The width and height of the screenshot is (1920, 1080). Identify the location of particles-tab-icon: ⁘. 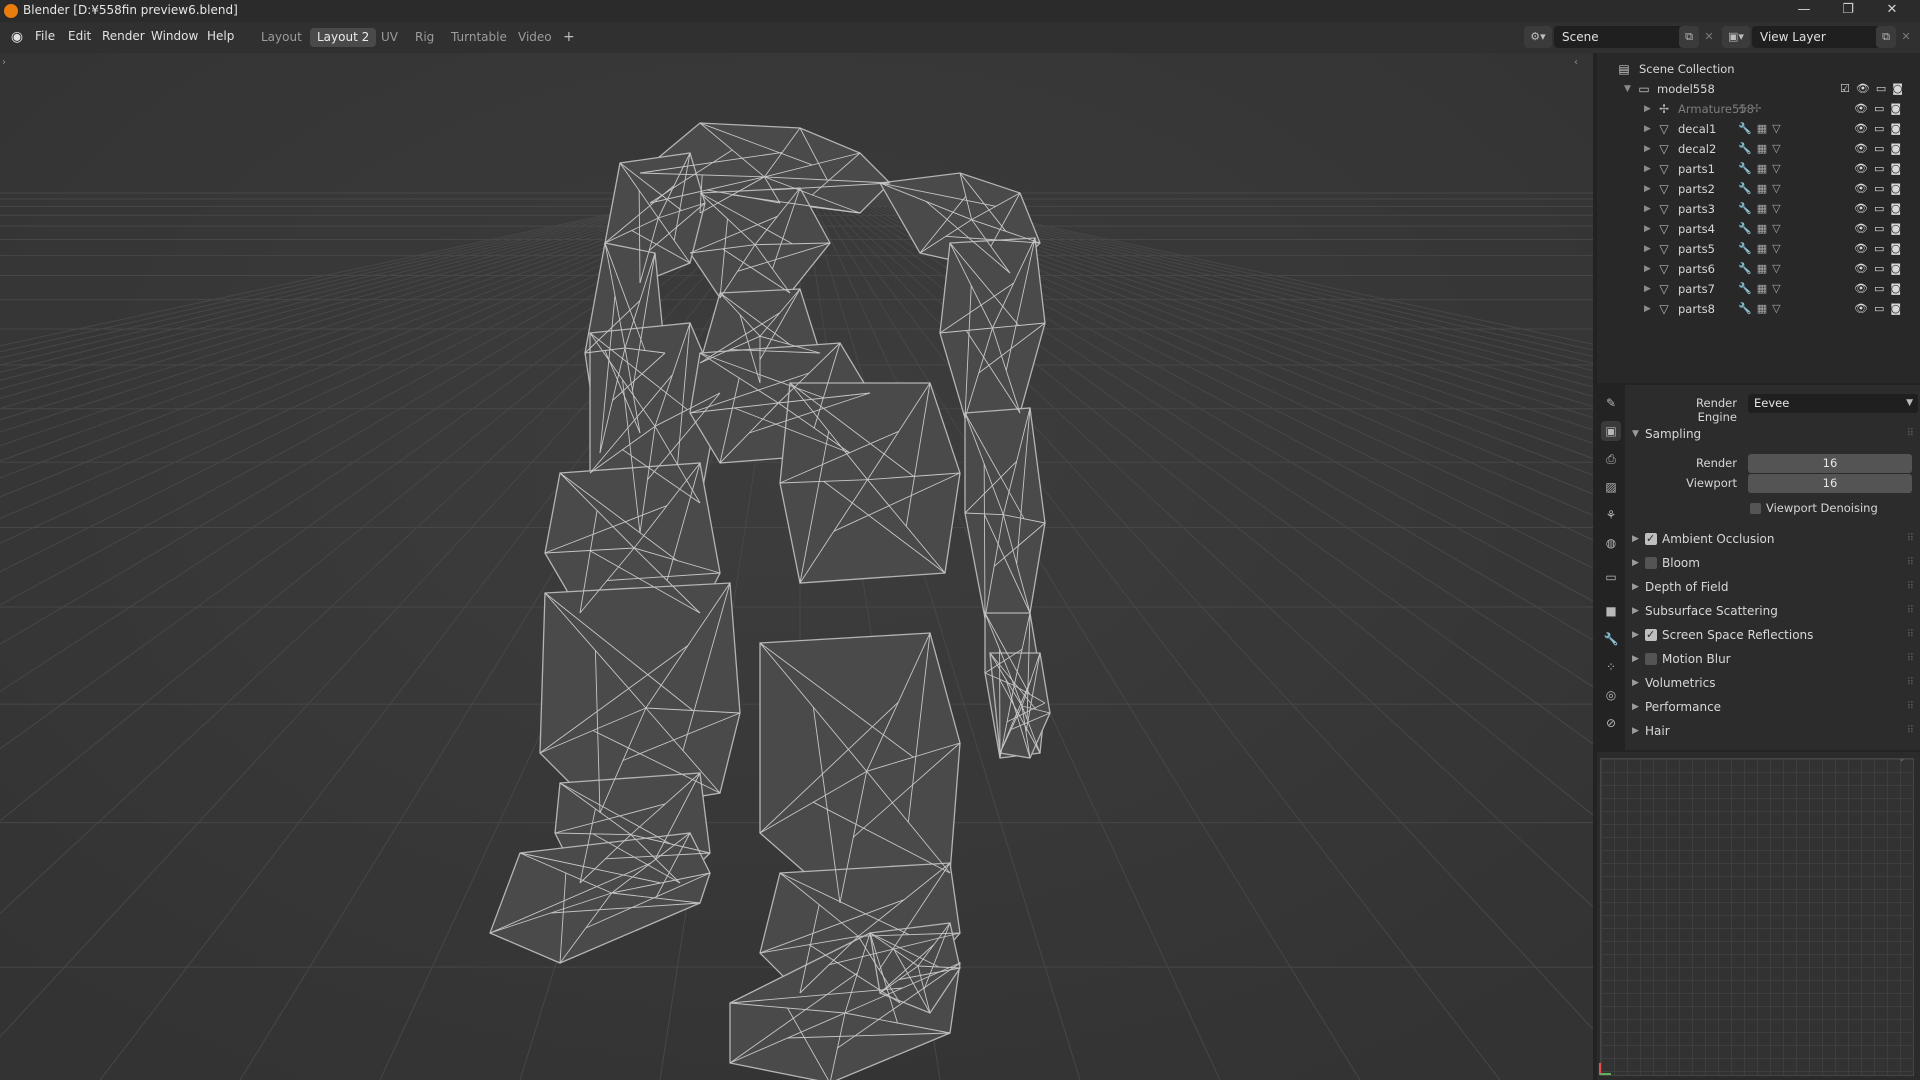
(1611, 667).